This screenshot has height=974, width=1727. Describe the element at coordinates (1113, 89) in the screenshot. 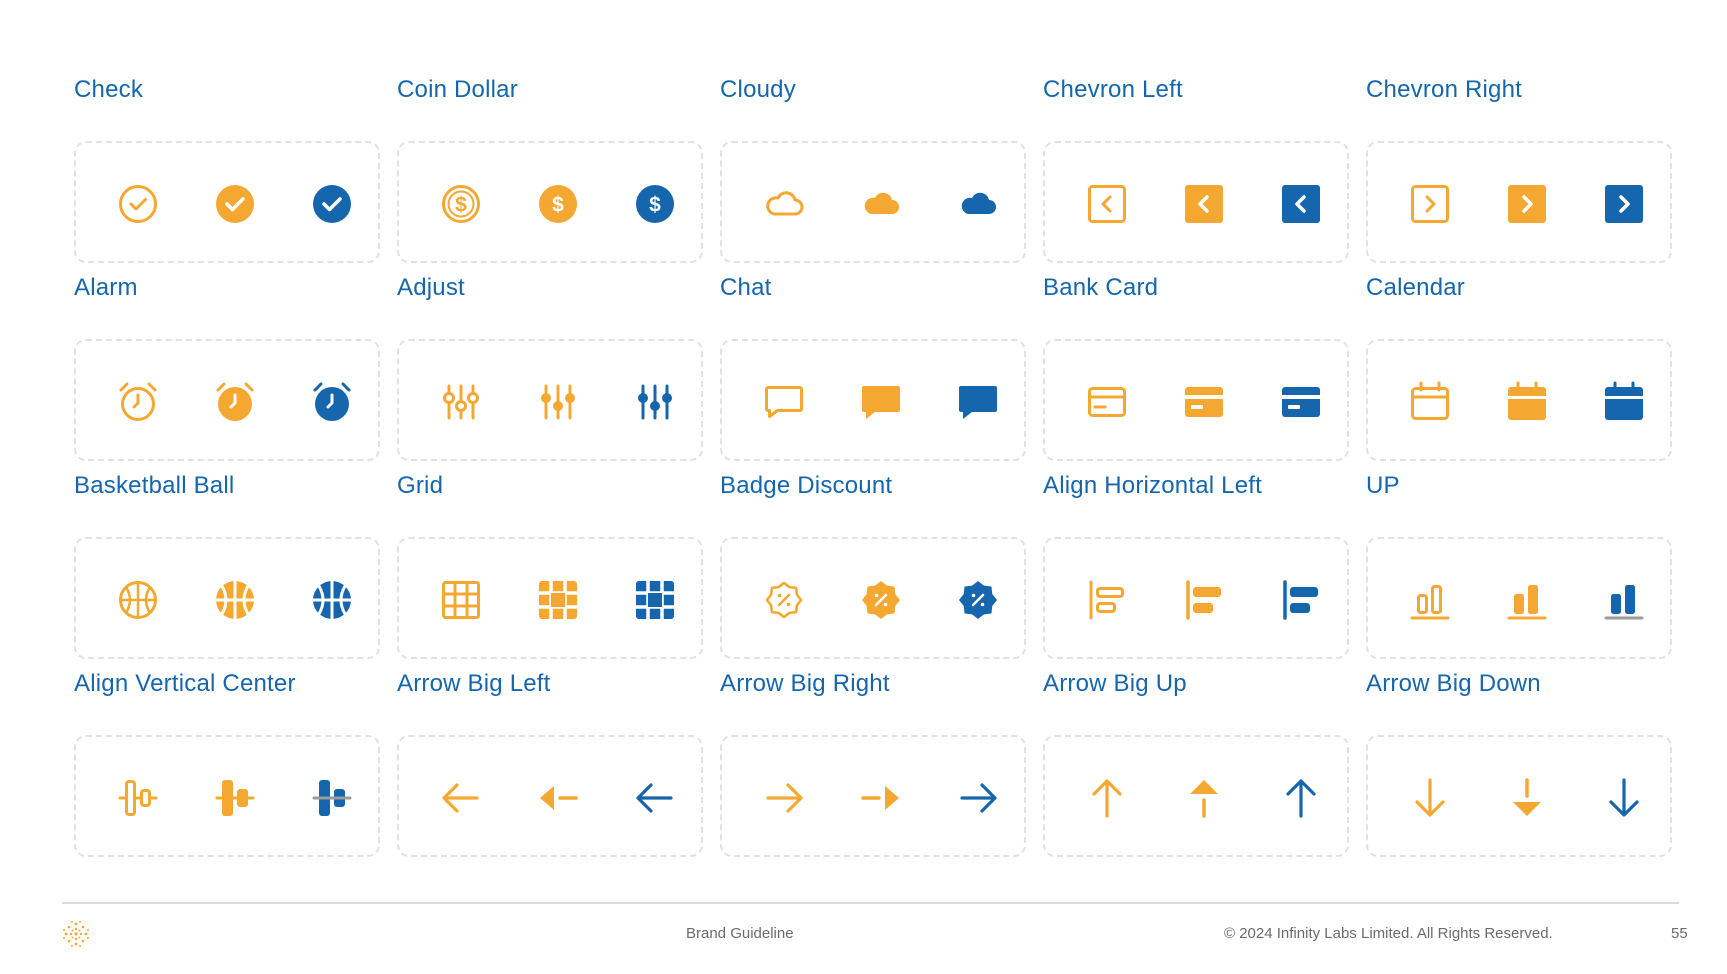

I see `icon-set-title: Chevron Left` at that location.